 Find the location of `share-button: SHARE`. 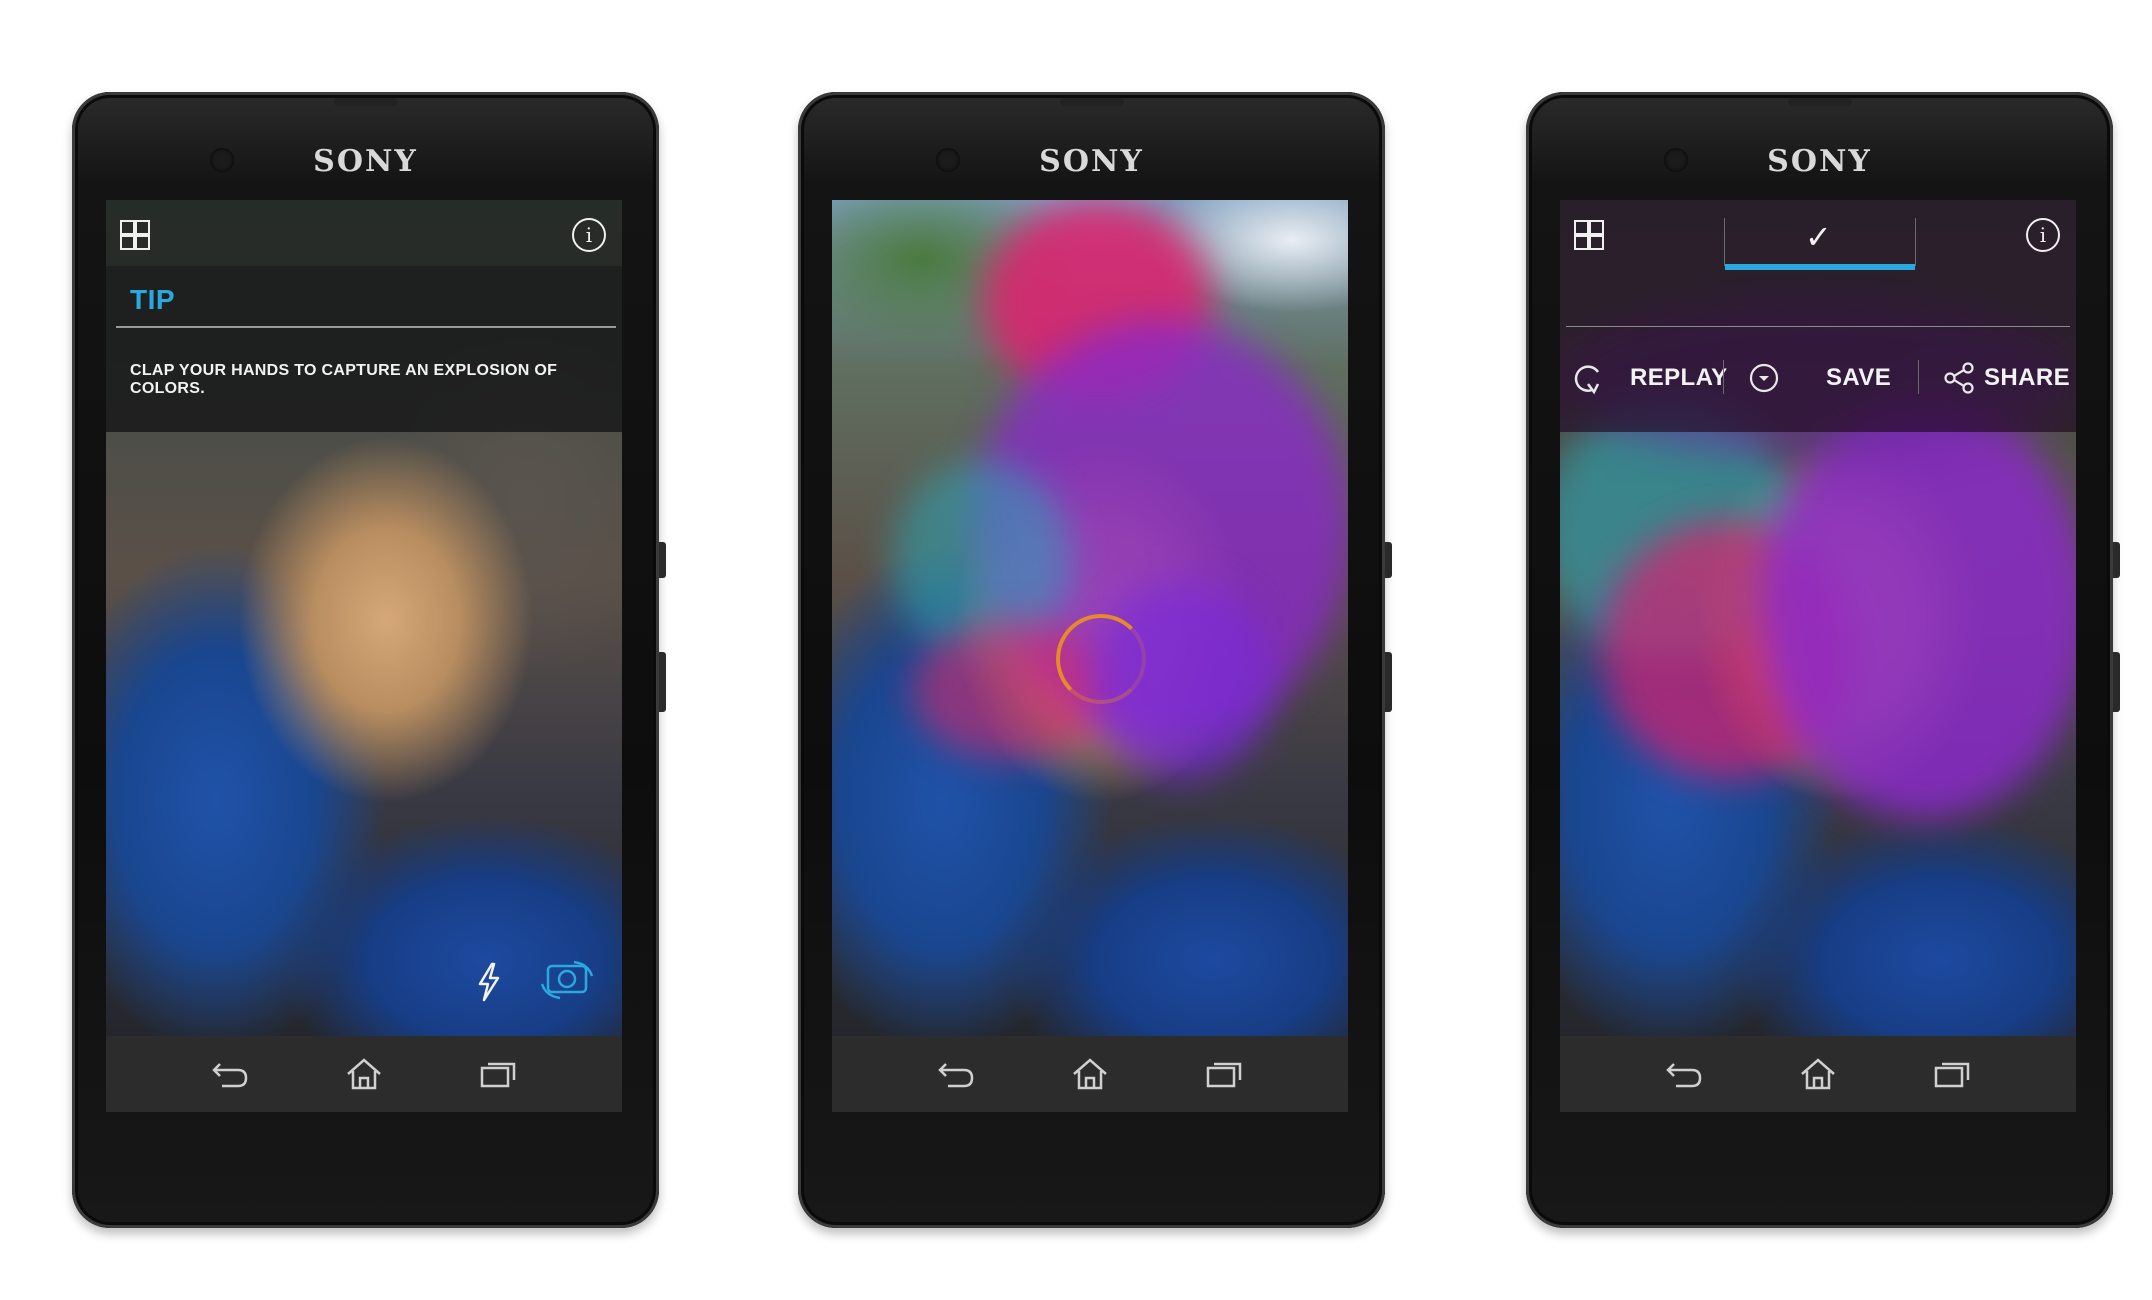

share-button: SHARE is located at coordinates (2027, 378).